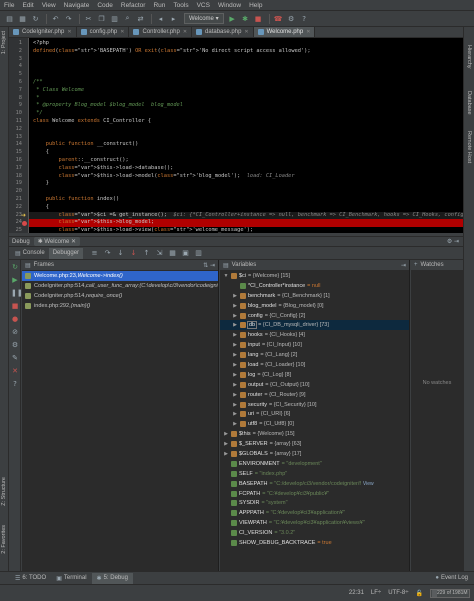 The image size is (474, 601). What do you see at coordinates (314, 355) in the screenshot?
I see `variable-row: ▶ lang = {CI_Lang} [2]` at bounding box center [314, 355].